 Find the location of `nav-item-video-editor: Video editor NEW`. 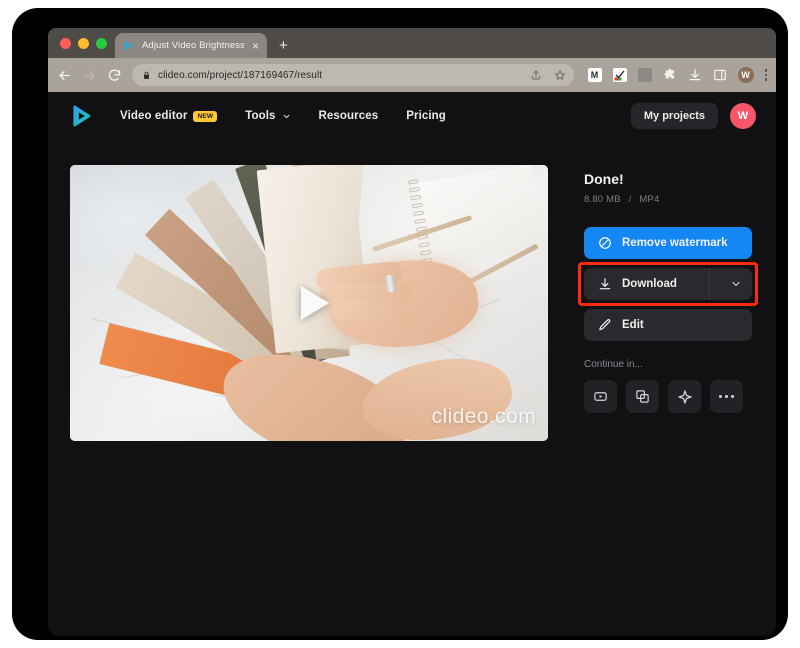

nav-item-video-editor: Video editor NEW is located at coordinates (168, 116).